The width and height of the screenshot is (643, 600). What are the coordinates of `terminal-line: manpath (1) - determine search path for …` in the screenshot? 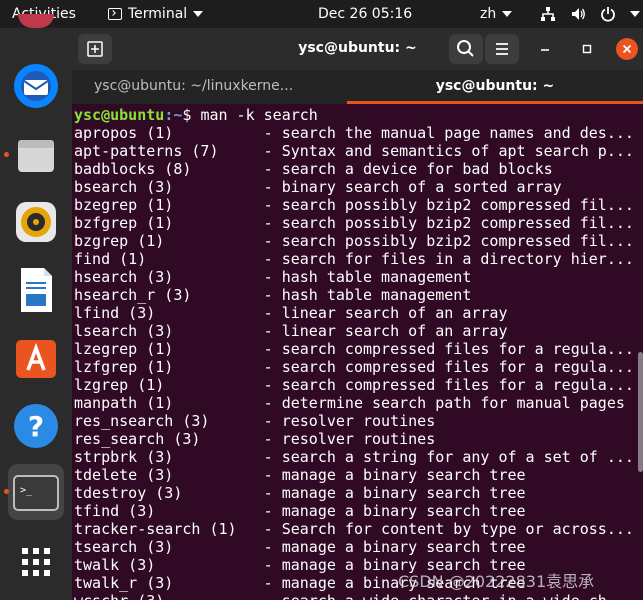 It's located at (349, 403).